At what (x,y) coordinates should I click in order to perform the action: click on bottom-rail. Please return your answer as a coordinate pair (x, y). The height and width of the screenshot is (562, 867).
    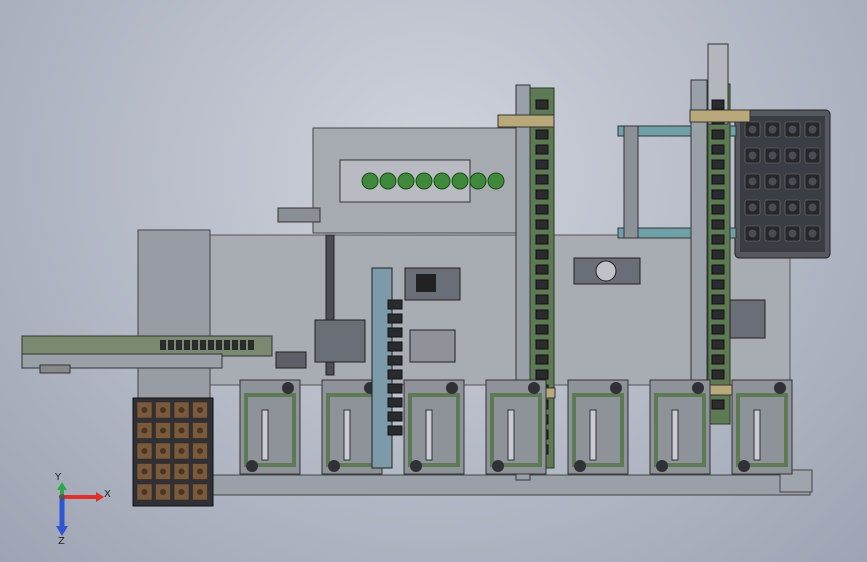
    Looking at the image, I should click on (505, 485).